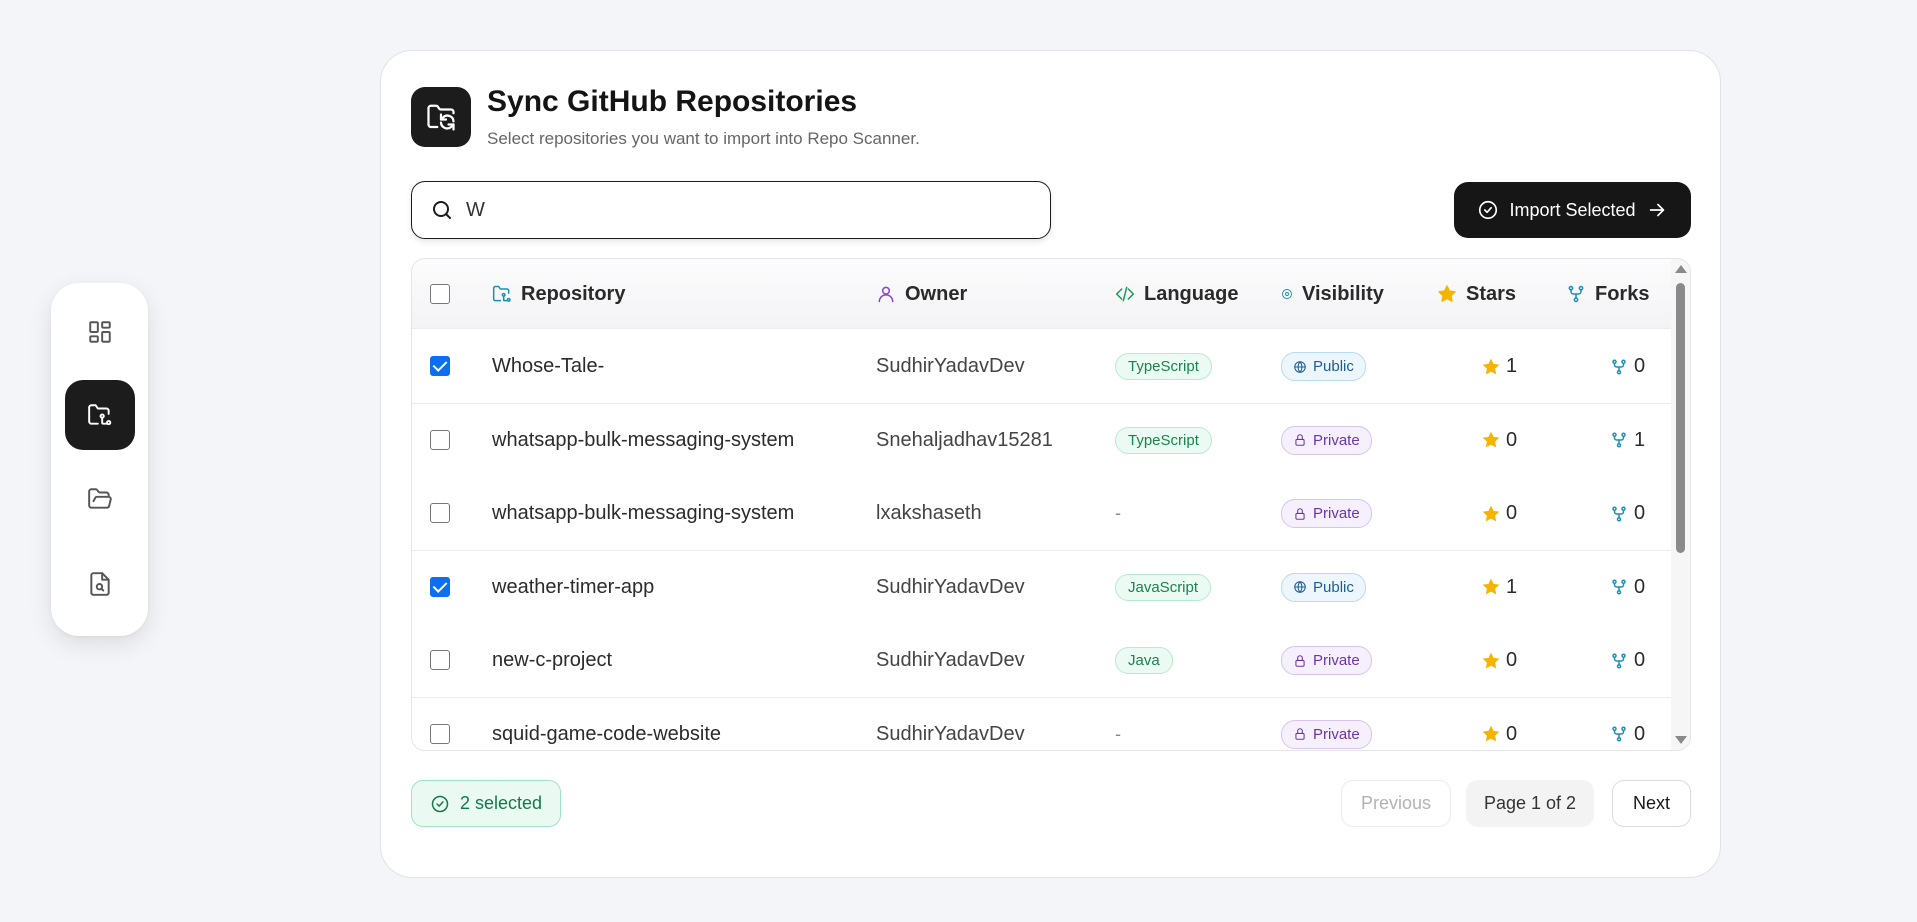 Image resolution: width=1917 pixels, height=922 pixels. I want to click on code-icon, so click(1125, 294).